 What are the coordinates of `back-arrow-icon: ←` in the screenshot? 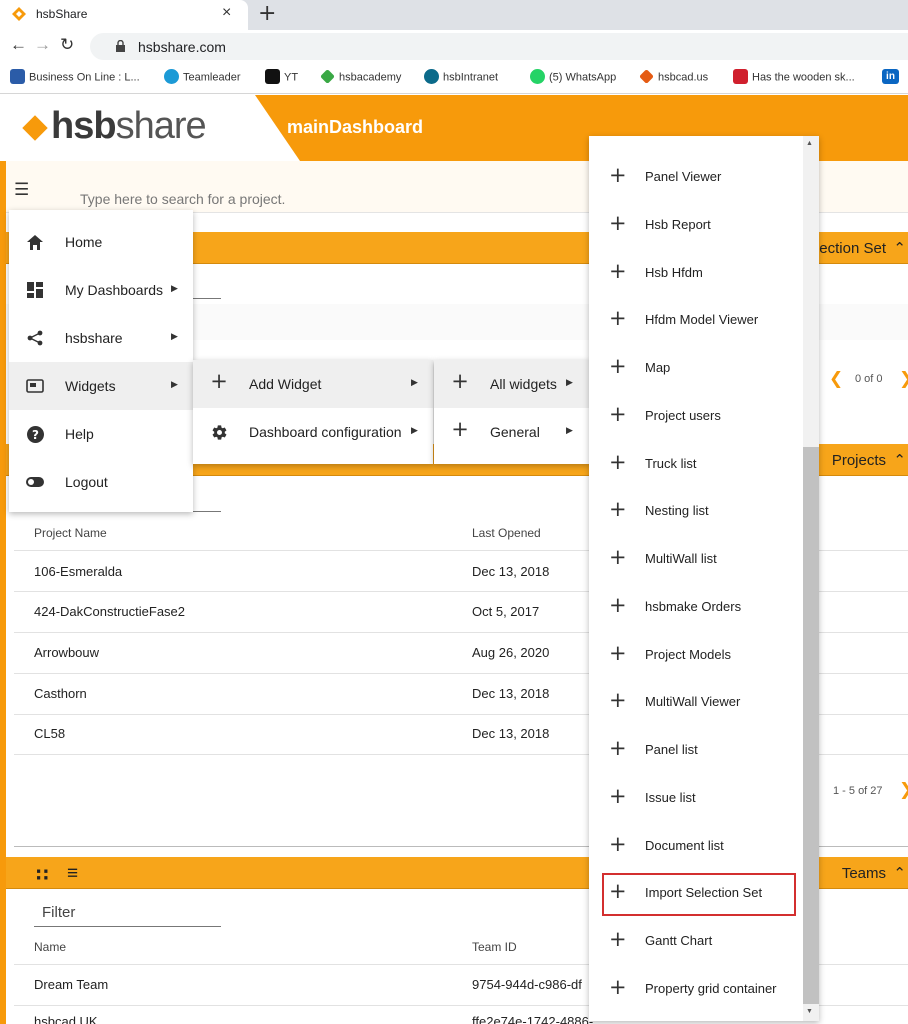 It's located at (18, 45).